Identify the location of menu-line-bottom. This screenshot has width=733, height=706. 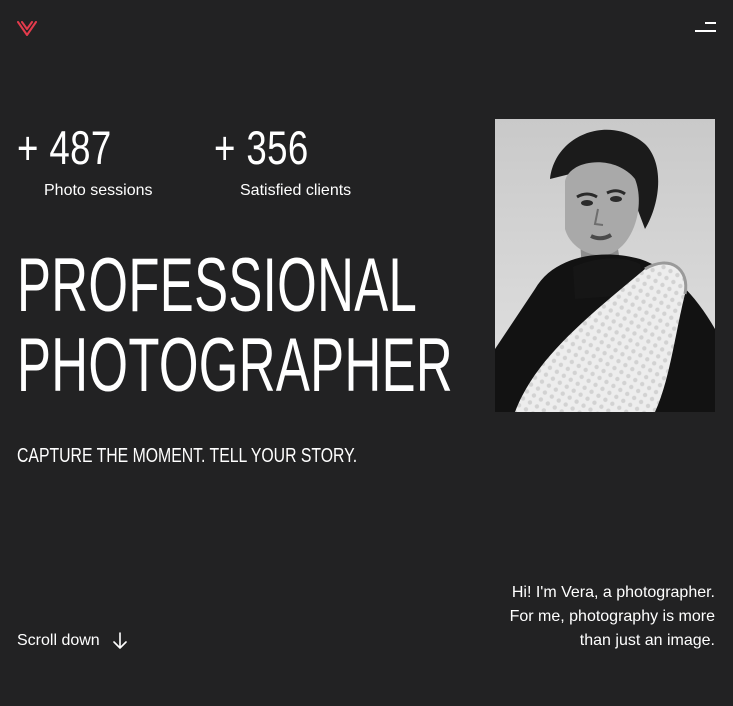
(705, 31).